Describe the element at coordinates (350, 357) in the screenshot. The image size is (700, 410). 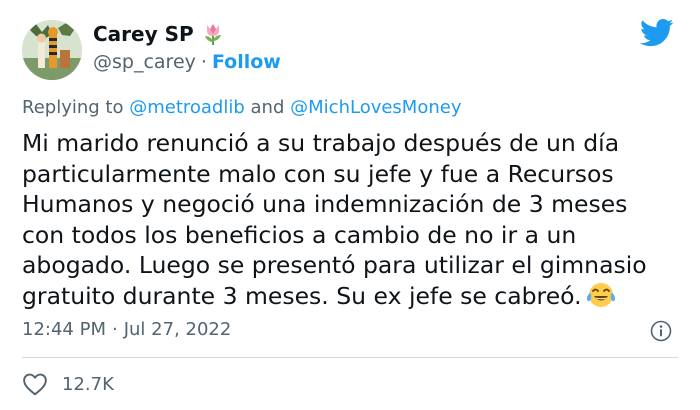
I see `divider` at that location.